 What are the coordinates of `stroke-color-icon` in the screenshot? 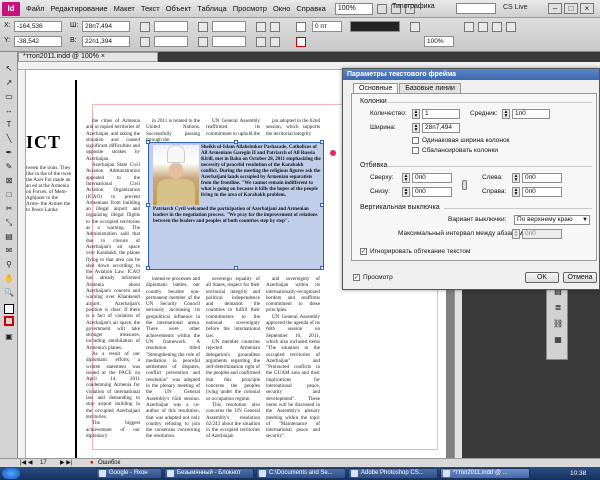 It's located at (9, 321).